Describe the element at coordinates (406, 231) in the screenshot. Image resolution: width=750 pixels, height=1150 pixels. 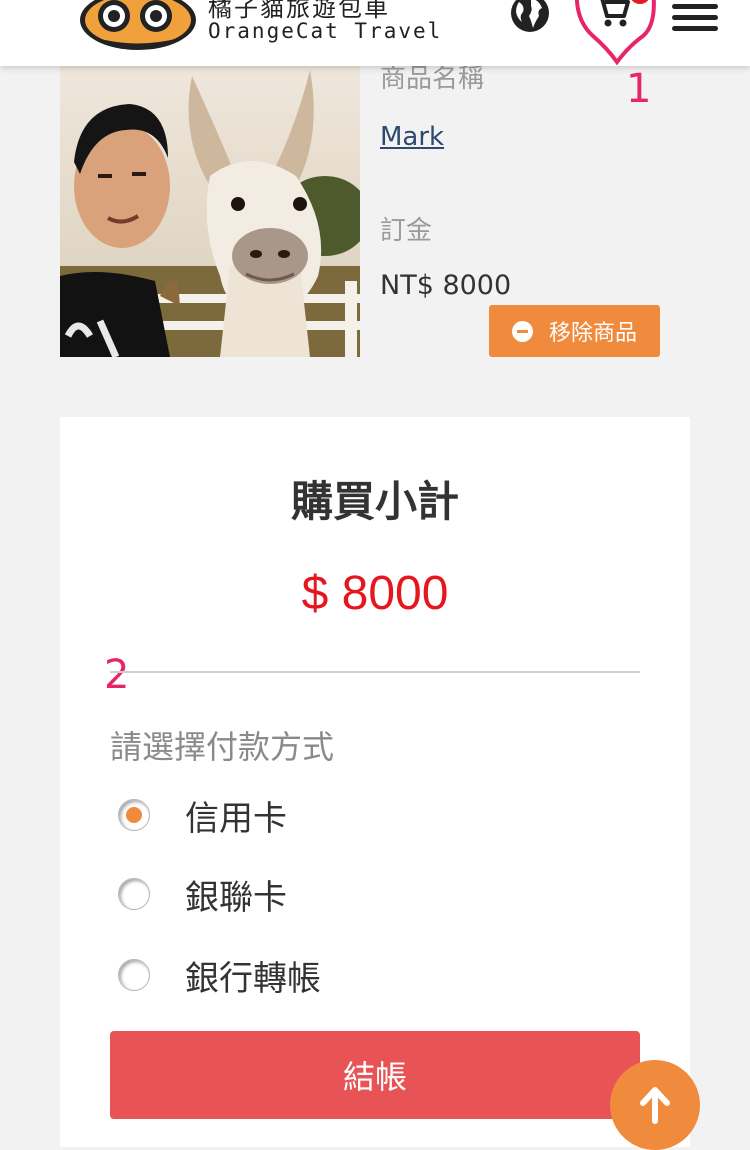
I see `deposit-label: 訂金` at that location.